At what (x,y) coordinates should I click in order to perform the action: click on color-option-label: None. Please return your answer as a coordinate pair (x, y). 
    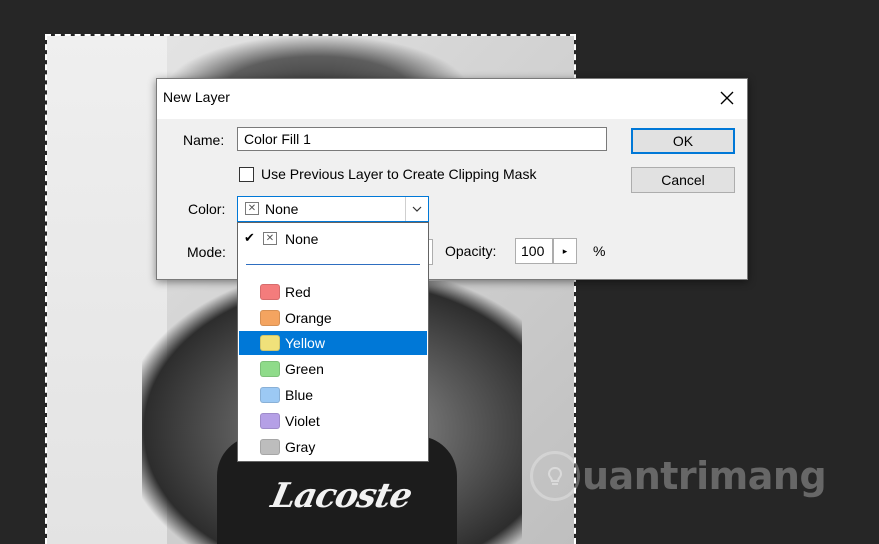
    Looking at the image, I should click on (302, 239).